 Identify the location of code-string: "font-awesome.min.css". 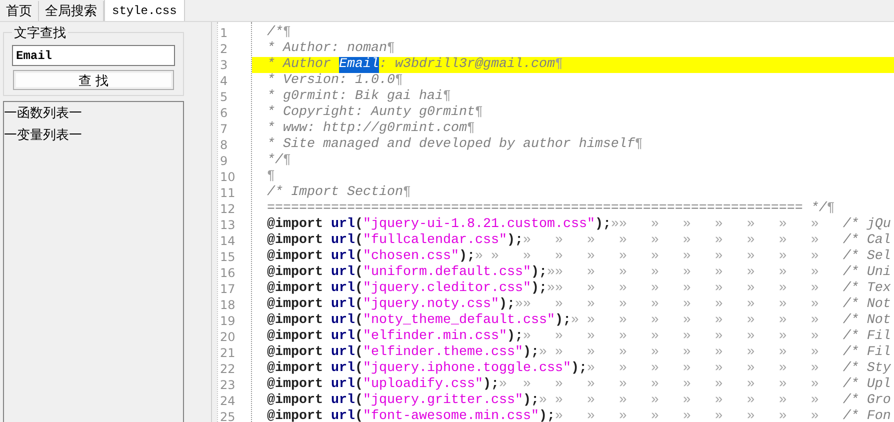
(451, 415).